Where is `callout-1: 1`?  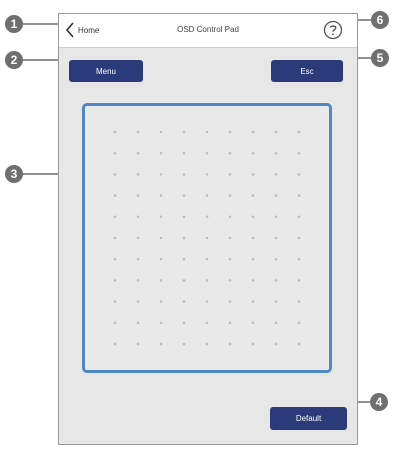
callout-1: 1 is located at coordinates (14, 24).